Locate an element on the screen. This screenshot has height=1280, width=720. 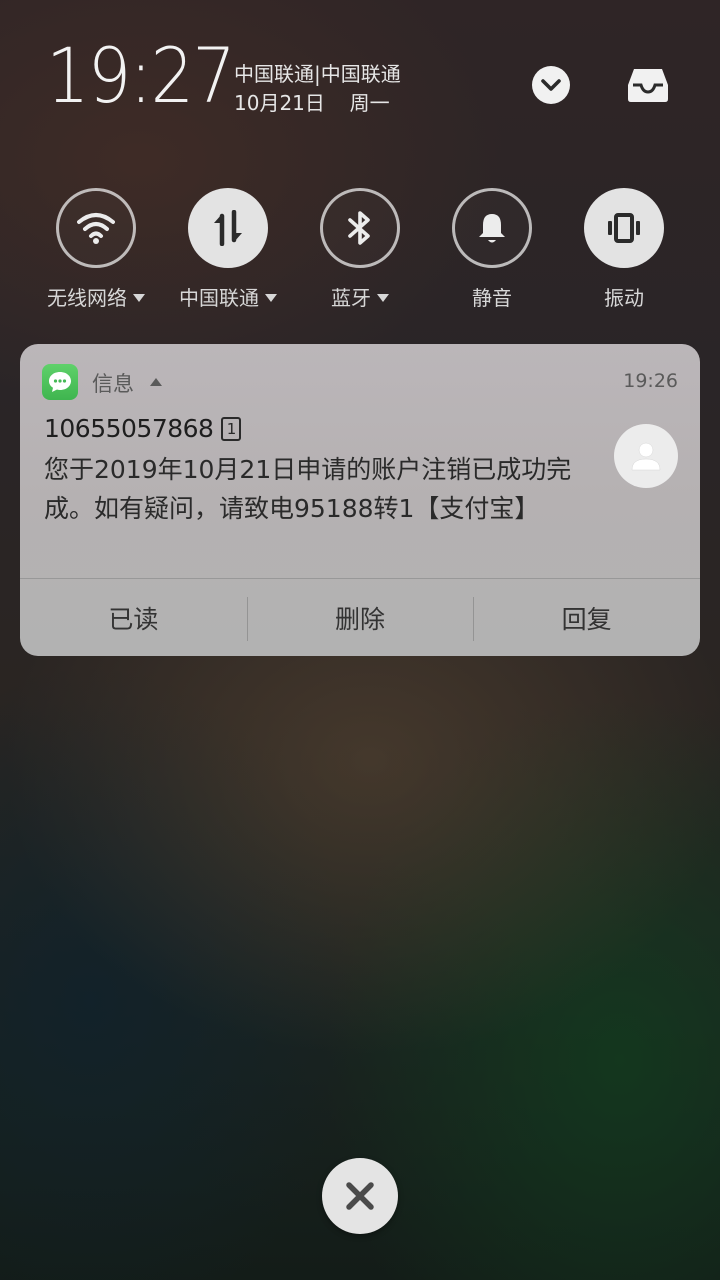
toggle-bluetooth-circle is located at coordinates (360, 228).